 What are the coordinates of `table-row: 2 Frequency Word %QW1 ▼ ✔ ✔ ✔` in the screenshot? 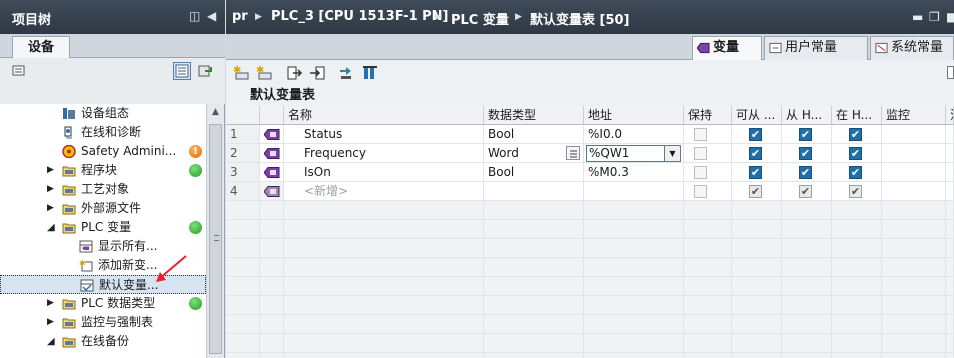 It's located at (590, 153).